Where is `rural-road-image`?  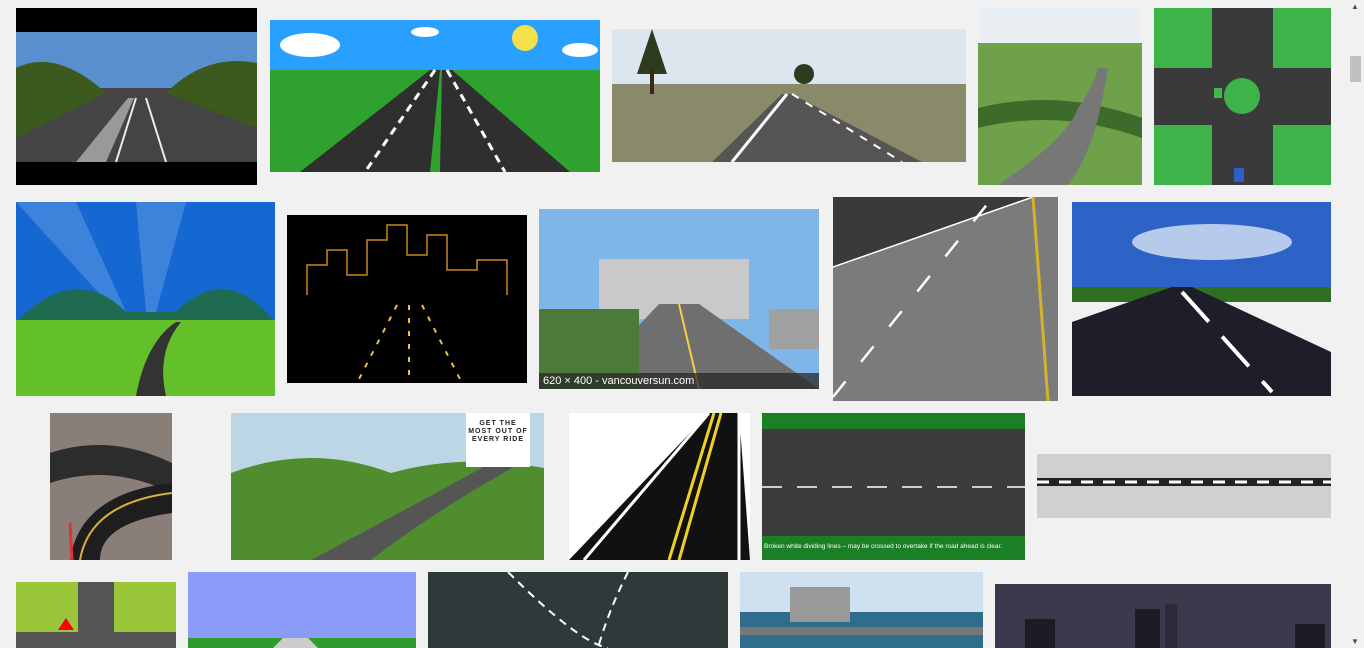
rural-road-image is located at coordinates (789, 95).